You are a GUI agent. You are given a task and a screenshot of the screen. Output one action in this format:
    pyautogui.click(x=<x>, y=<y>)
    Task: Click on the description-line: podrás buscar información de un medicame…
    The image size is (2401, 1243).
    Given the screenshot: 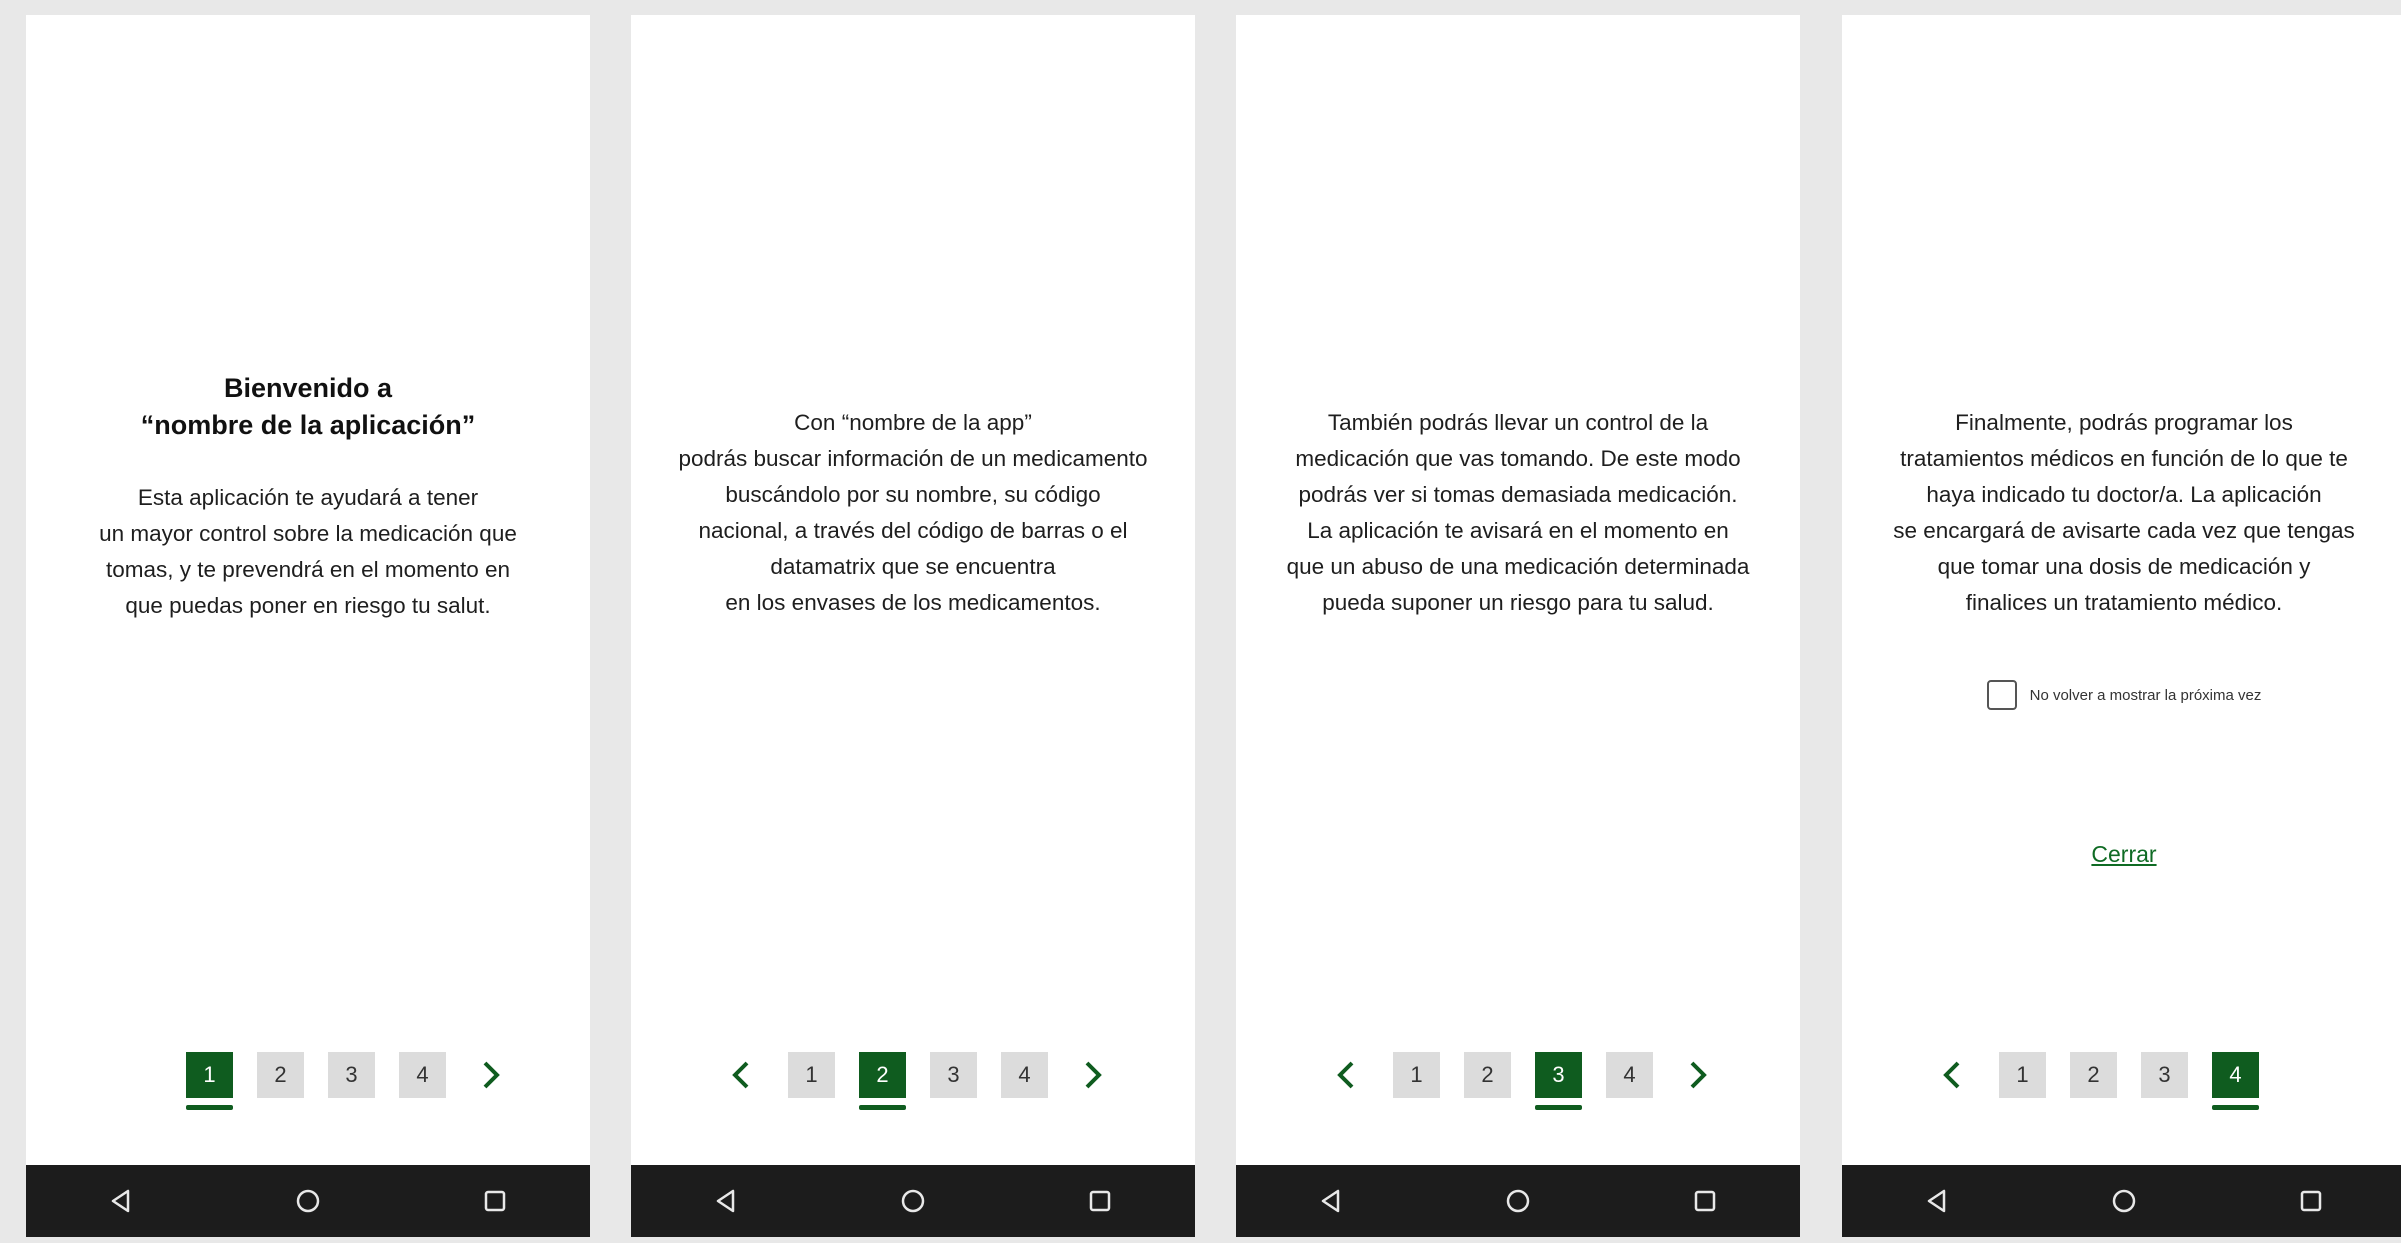 What is the action you would take?
    pyautogui.click(x=913, y=458)
    